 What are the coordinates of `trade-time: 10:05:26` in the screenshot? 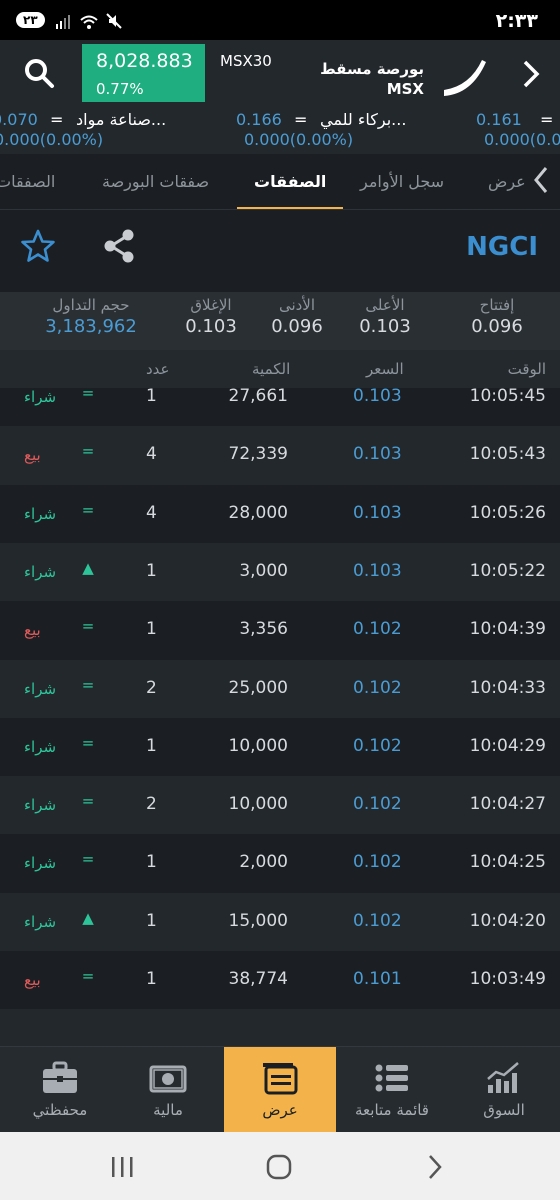 It's located at (507, 512).